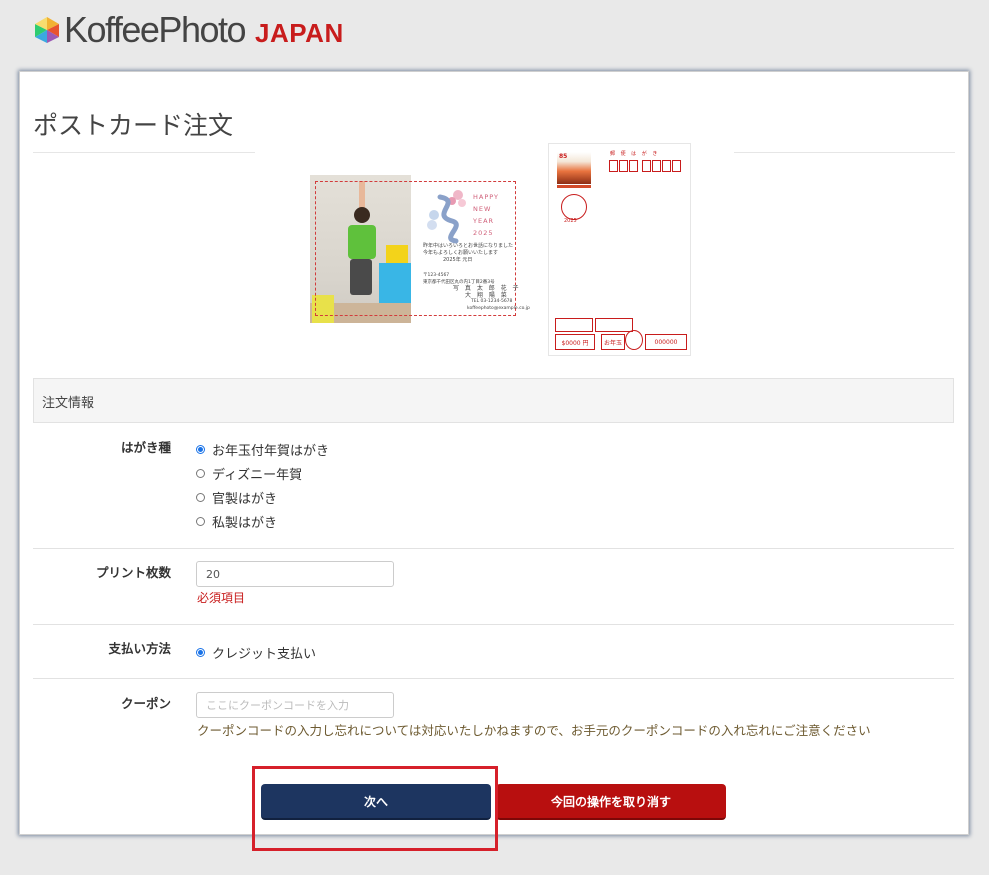 This screenshot has width=989, height=875. I want to click on lottery-amount: $0000 円, so click(575, 342).